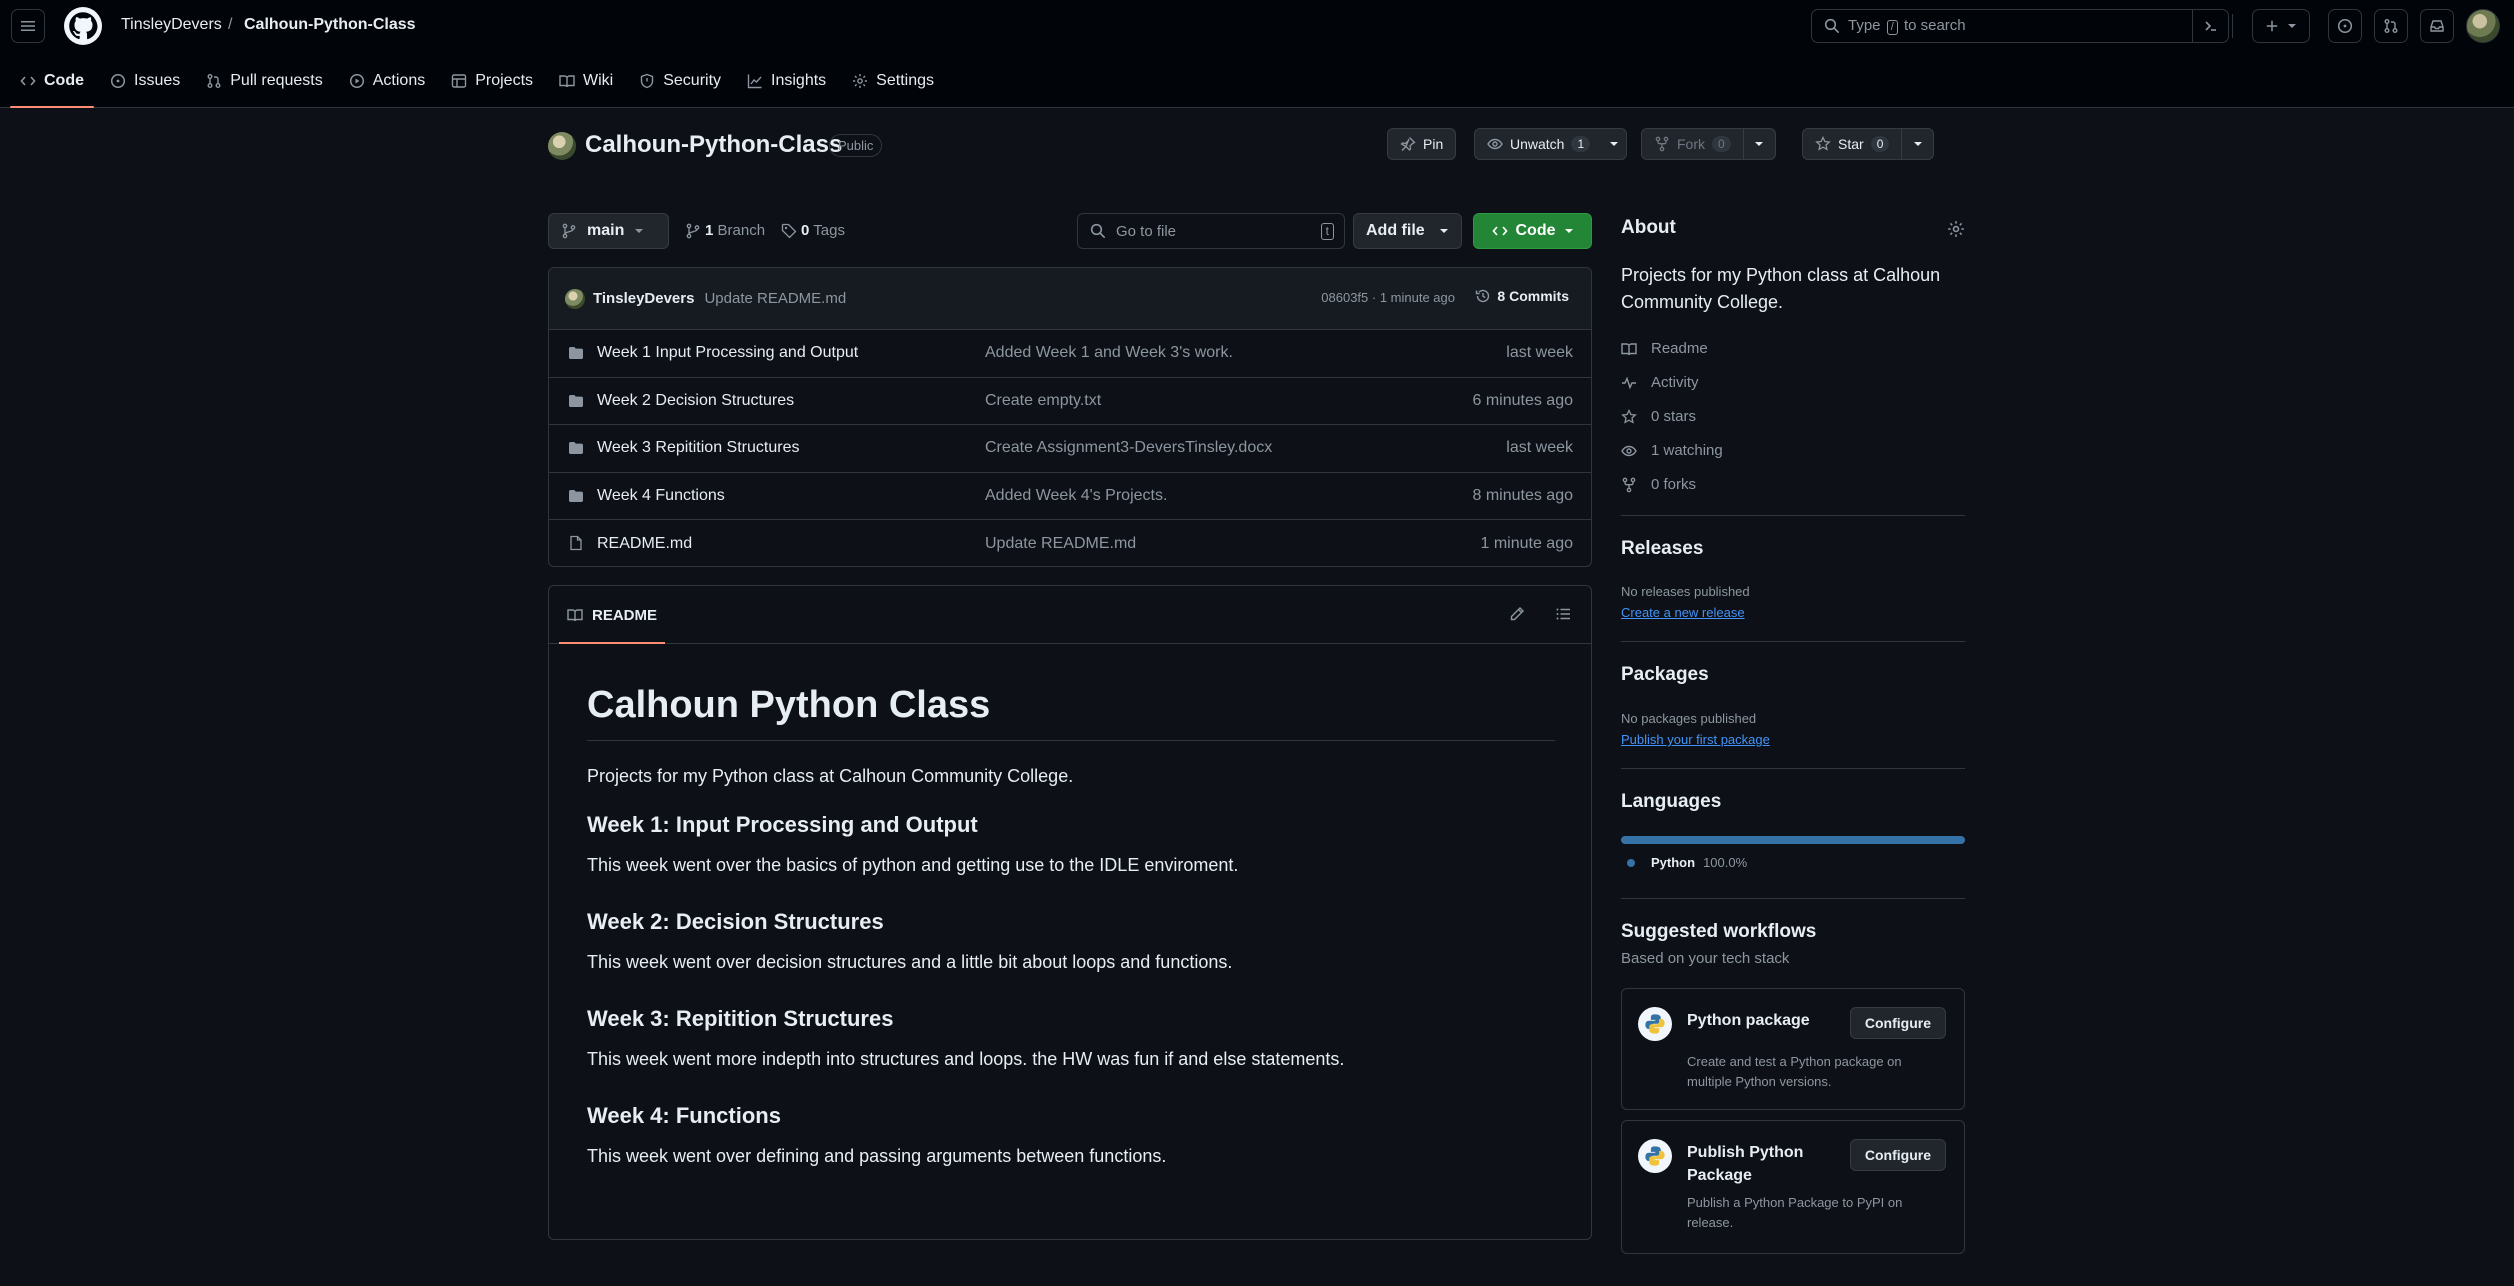  I want to click on go-to-file-input: Go to file t, so click(1211, 231).